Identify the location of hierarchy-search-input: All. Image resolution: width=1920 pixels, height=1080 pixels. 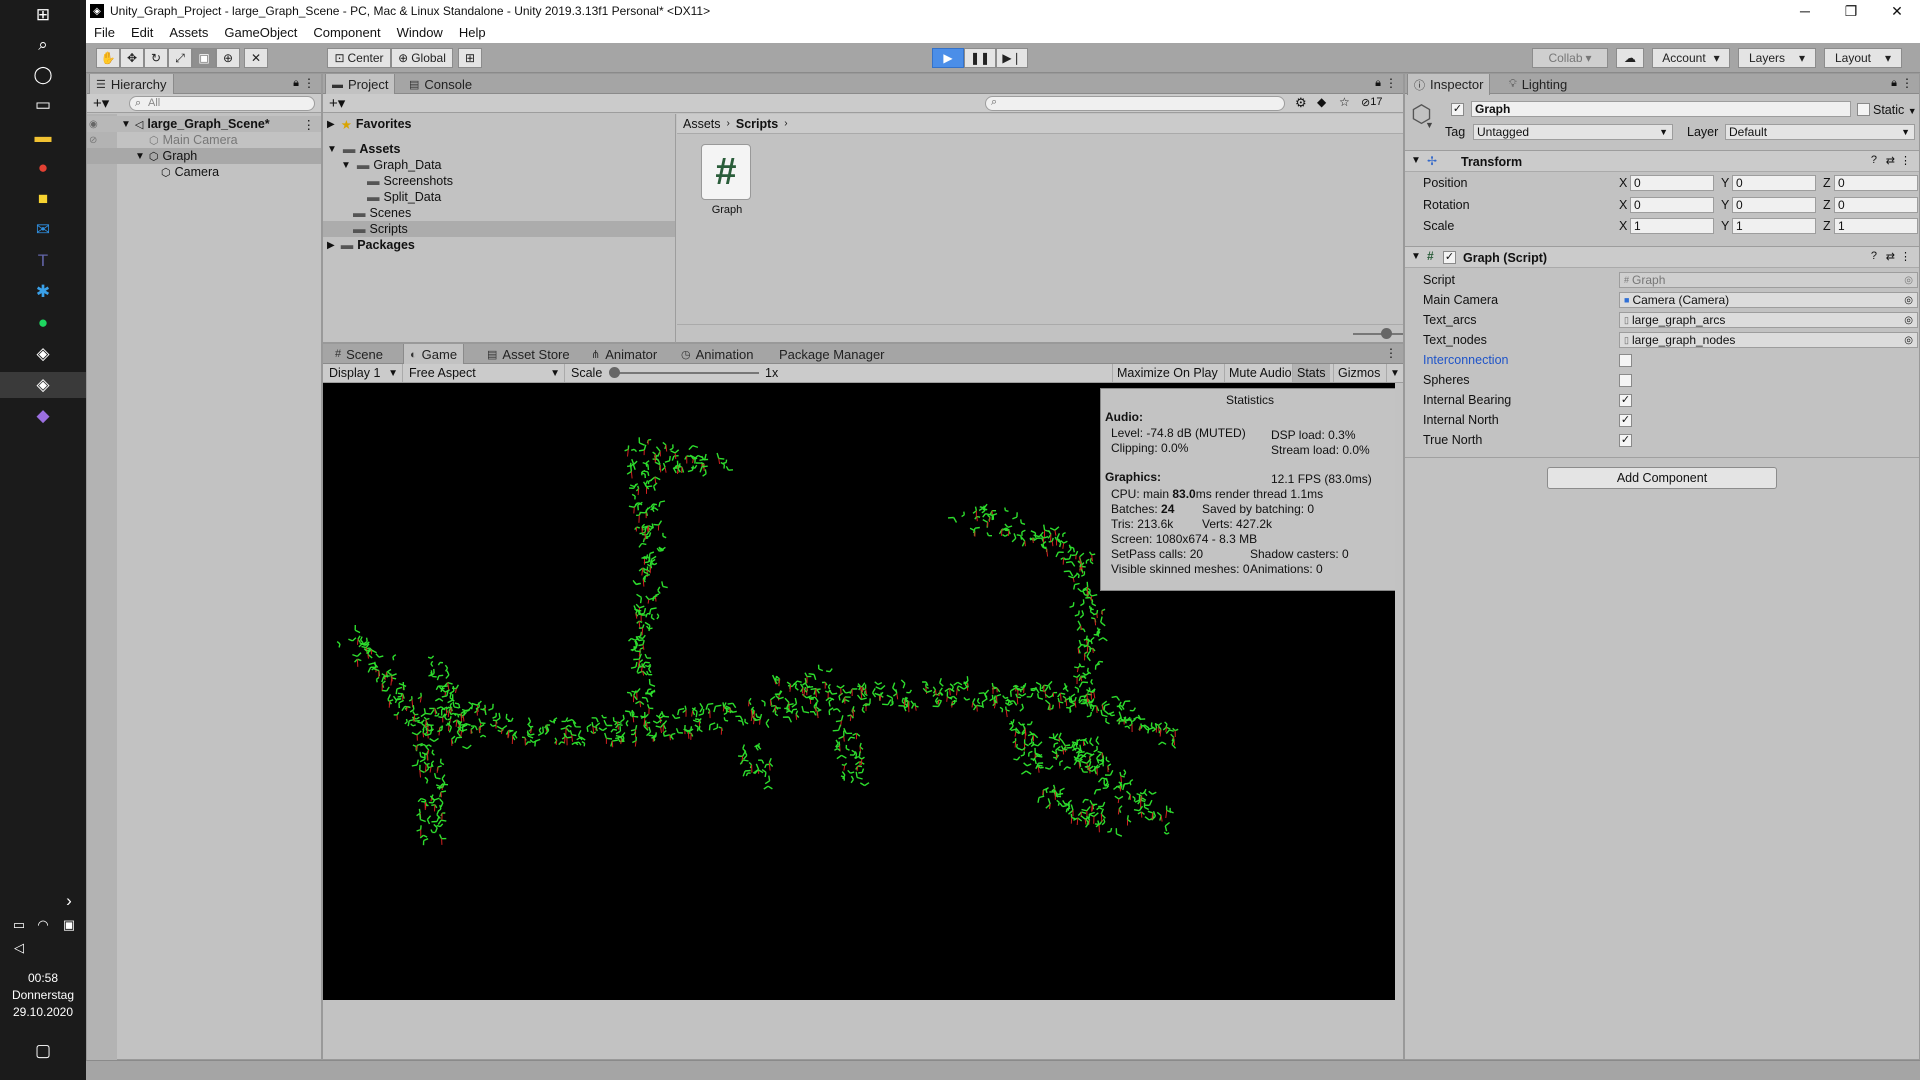
(222, 103).